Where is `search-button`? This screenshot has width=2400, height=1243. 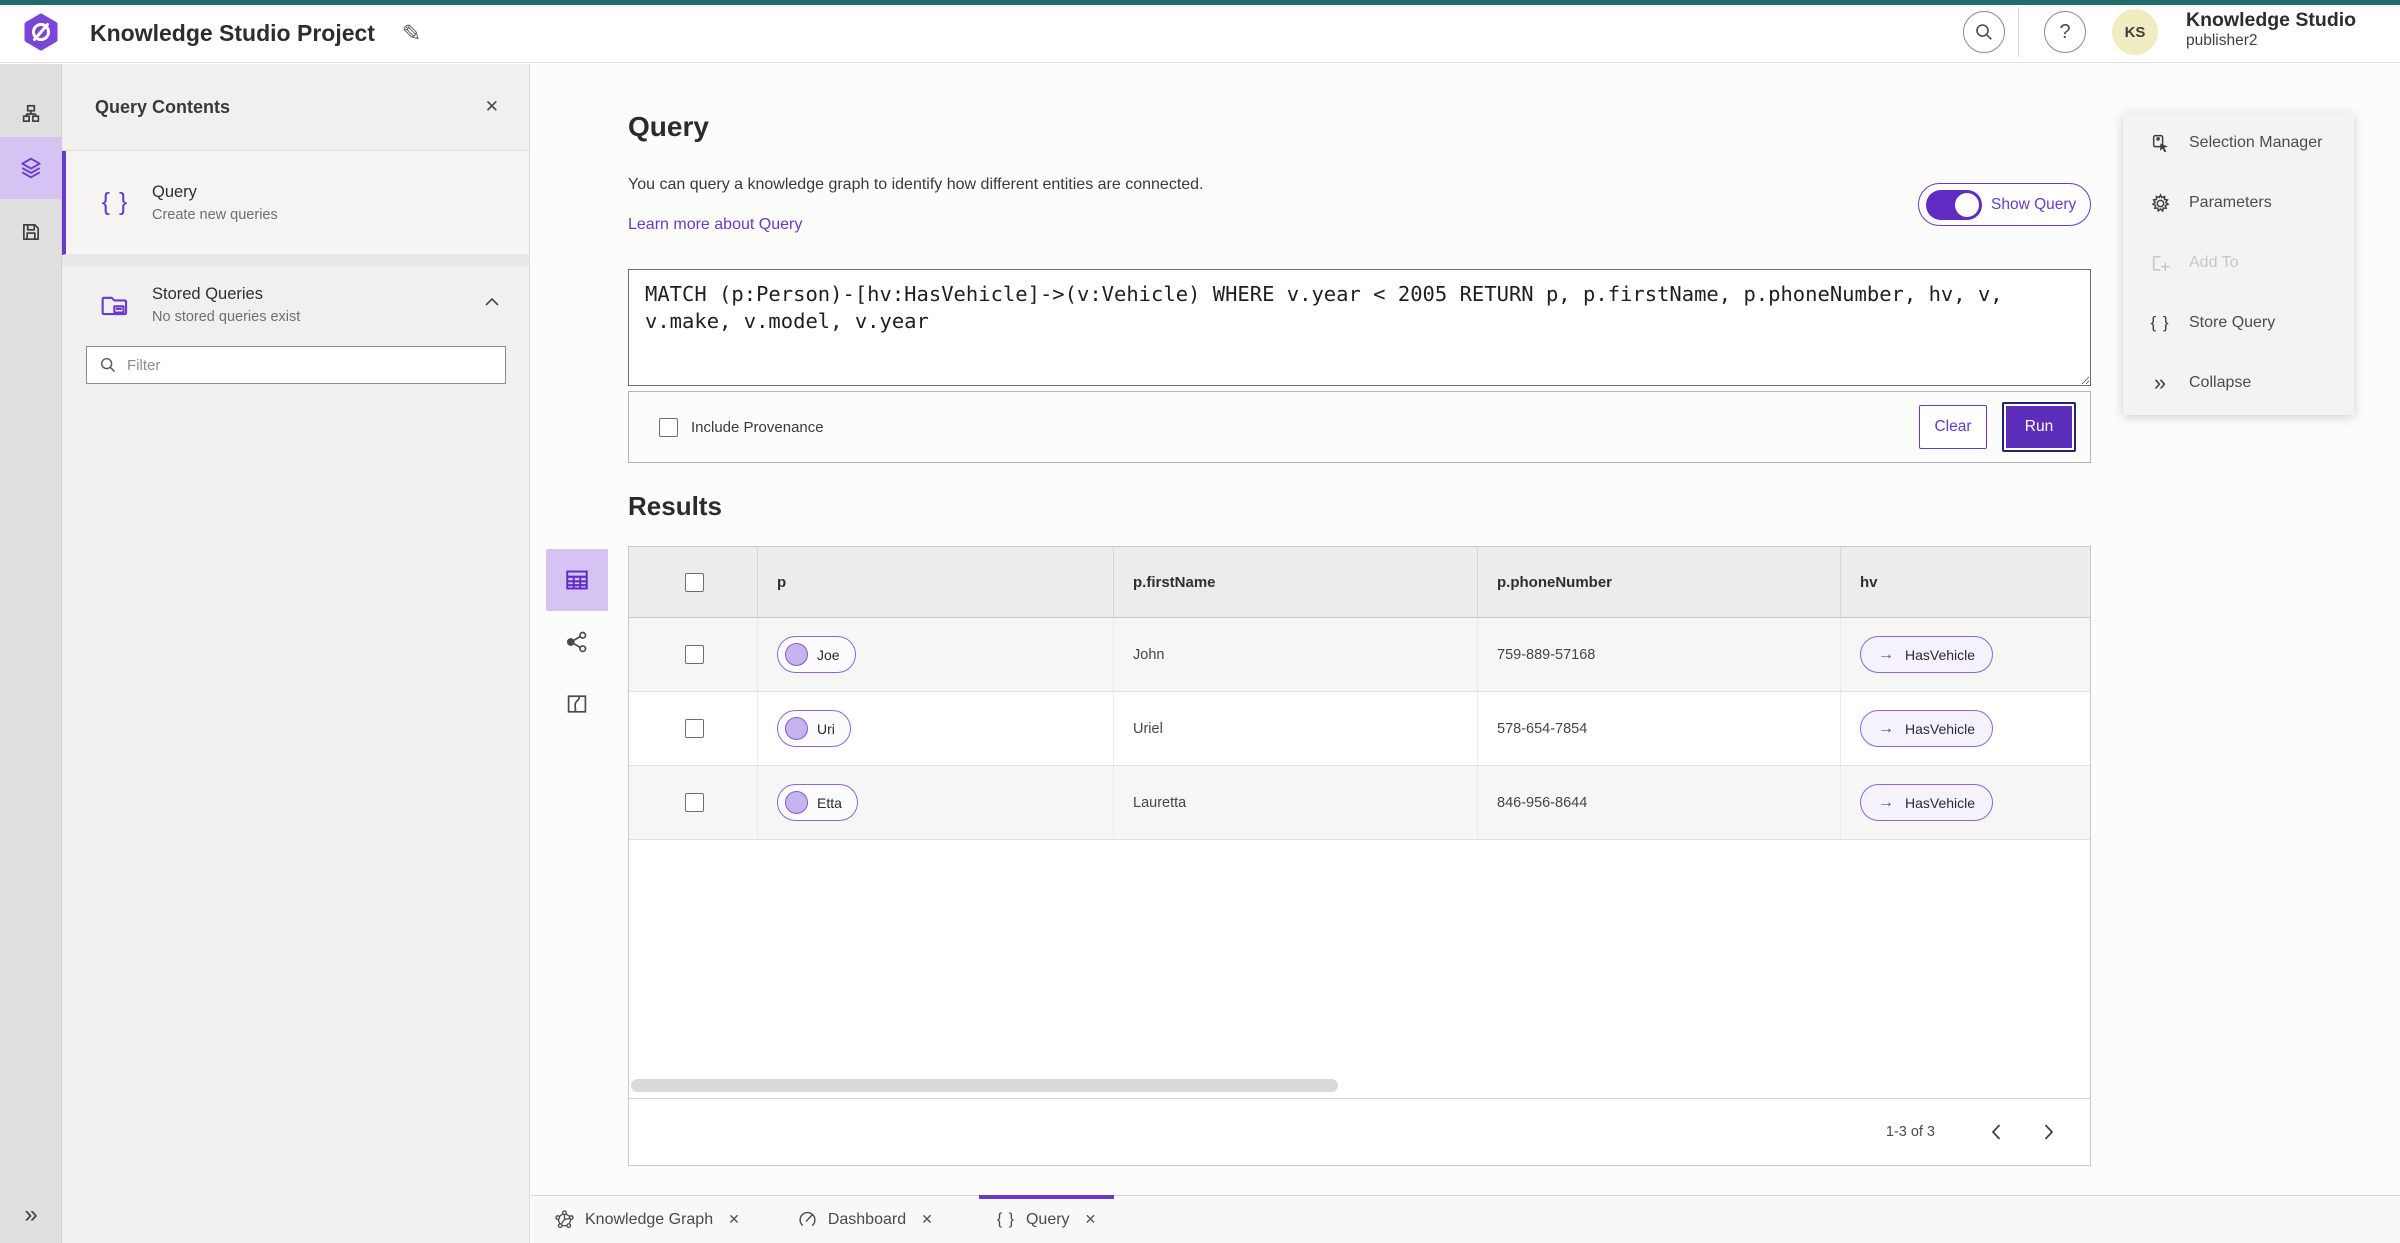 search-button is located at coordinates (1984, 32).